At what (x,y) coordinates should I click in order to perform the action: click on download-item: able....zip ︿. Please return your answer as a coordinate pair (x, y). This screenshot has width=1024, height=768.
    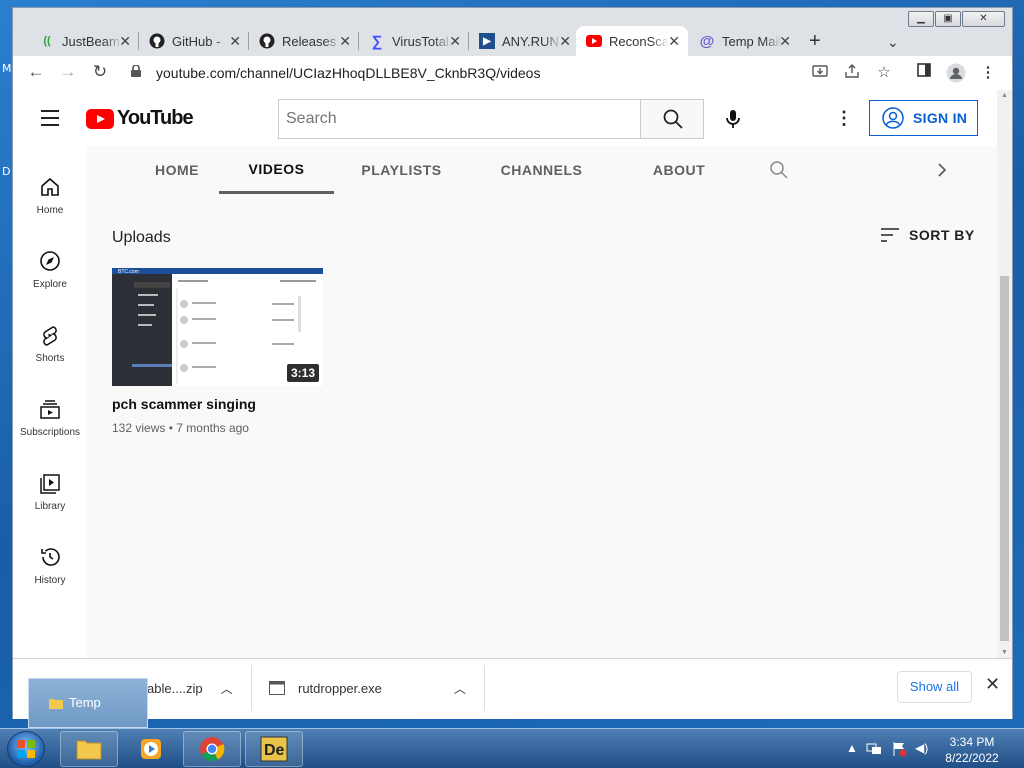
    Looking at the image, I should click on (190, 688).